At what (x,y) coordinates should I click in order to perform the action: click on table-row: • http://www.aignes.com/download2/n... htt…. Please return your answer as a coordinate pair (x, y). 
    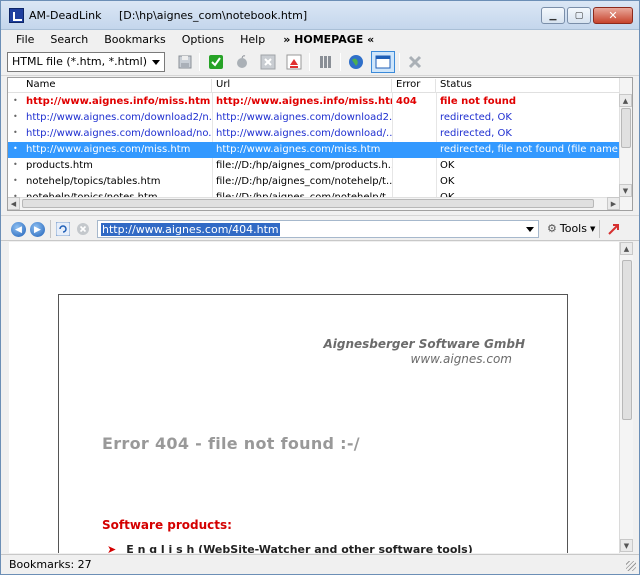
    Looking at the image, I should click on (314, 118).